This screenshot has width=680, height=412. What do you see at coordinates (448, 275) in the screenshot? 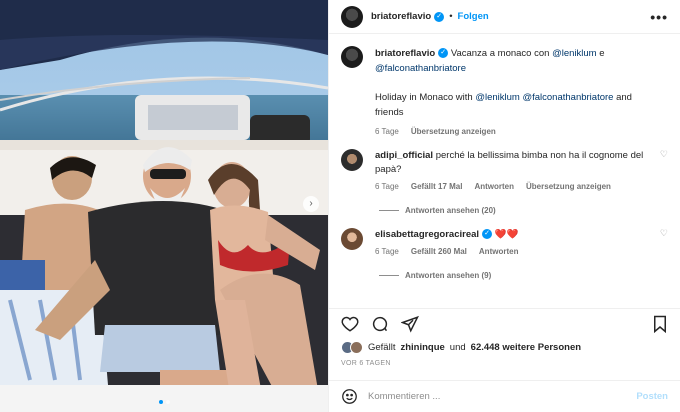
I see `view-replies-label: Antworten ansehen (9)` at bounding box center [448, 275].